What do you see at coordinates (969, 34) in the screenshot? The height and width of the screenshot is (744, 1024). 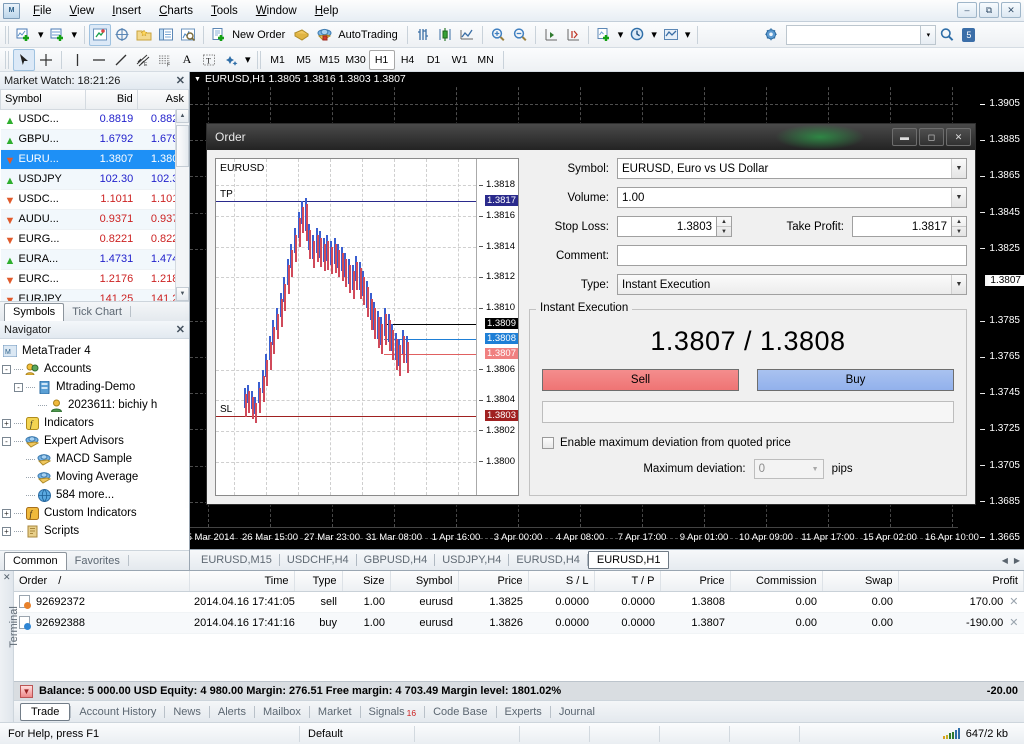 I see `notifications-badge: 5` at bounding box center [969, 34].